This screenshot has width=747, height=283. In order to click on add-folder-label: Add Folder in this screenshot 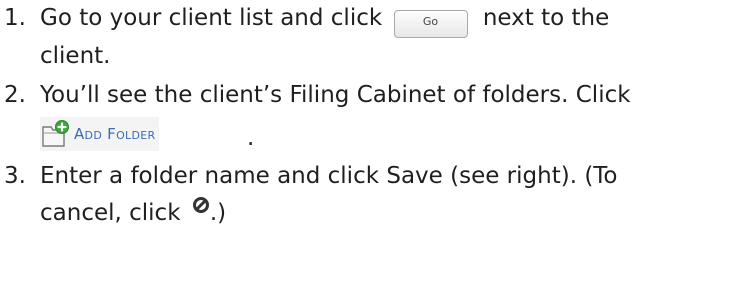, I will do `click(115, 133)`.